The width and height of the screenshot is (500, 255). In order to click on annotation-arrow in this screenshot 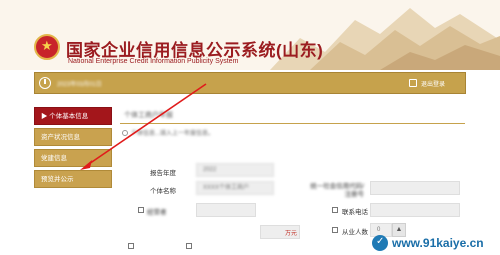, I will do `click(143, 126)`.